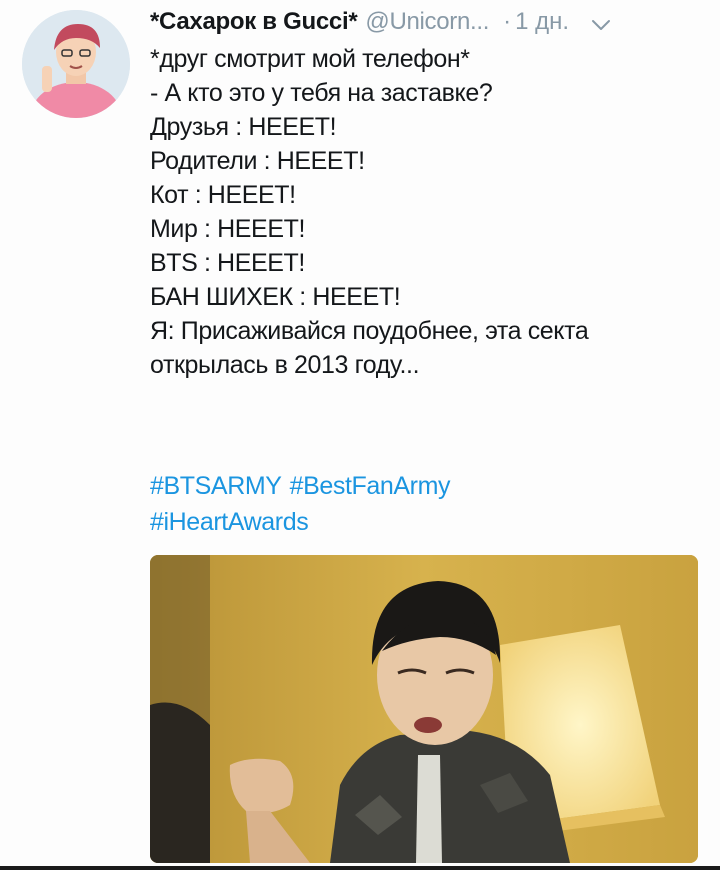 This screenshot has width=720, height=870. What do you see at coordinates (275, 297) in the screenshot?
I see `tweet-text-line: БАН ШИХЕК : НЕЕЕТ!` at bounding box center [275, 297].